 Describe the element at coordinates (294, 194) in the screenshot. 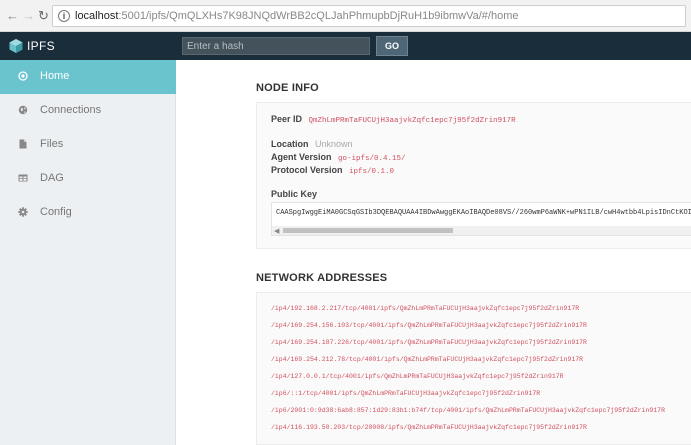

I see `public-key-label: Public Key` at that location.